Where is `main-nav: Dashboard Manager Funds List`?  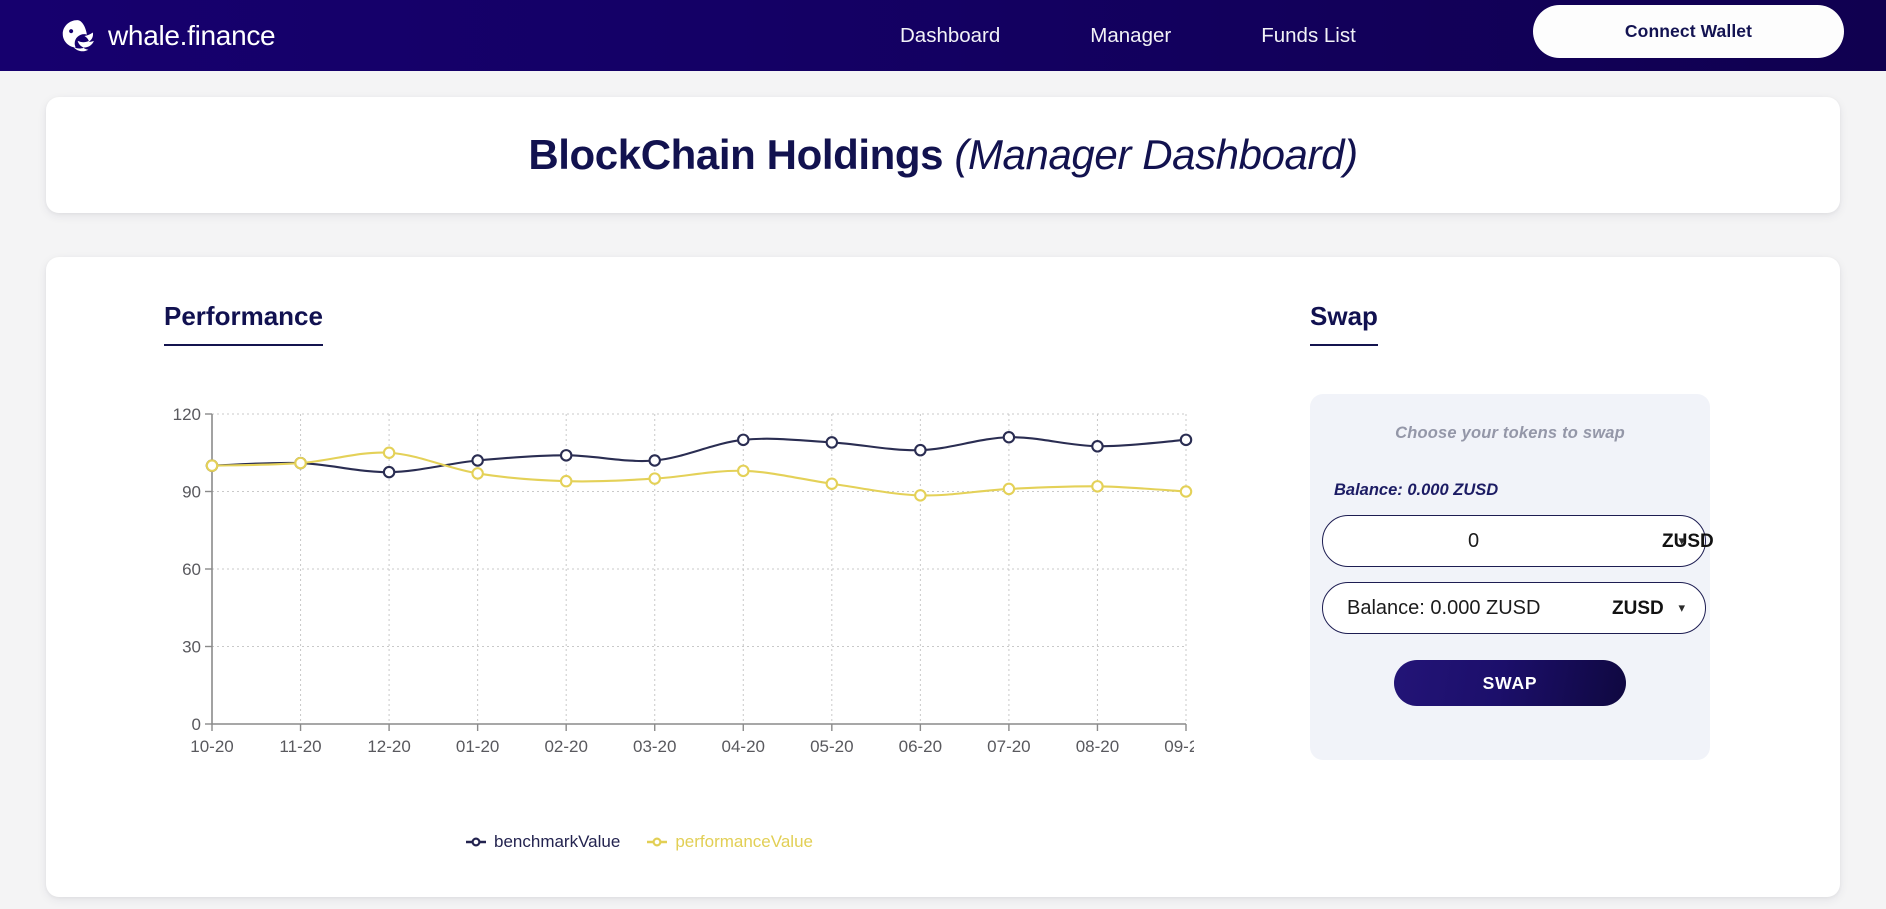 main-nav: Dashboard Manager Funds List is located at coordinates (1128, 36).